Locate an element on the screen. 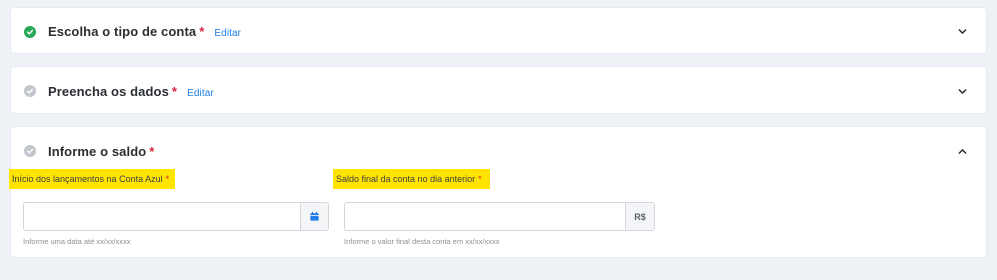 This screenshot has height=280, width=997. step-title-text: Preencha os dados is located at coordinates (108, 91).